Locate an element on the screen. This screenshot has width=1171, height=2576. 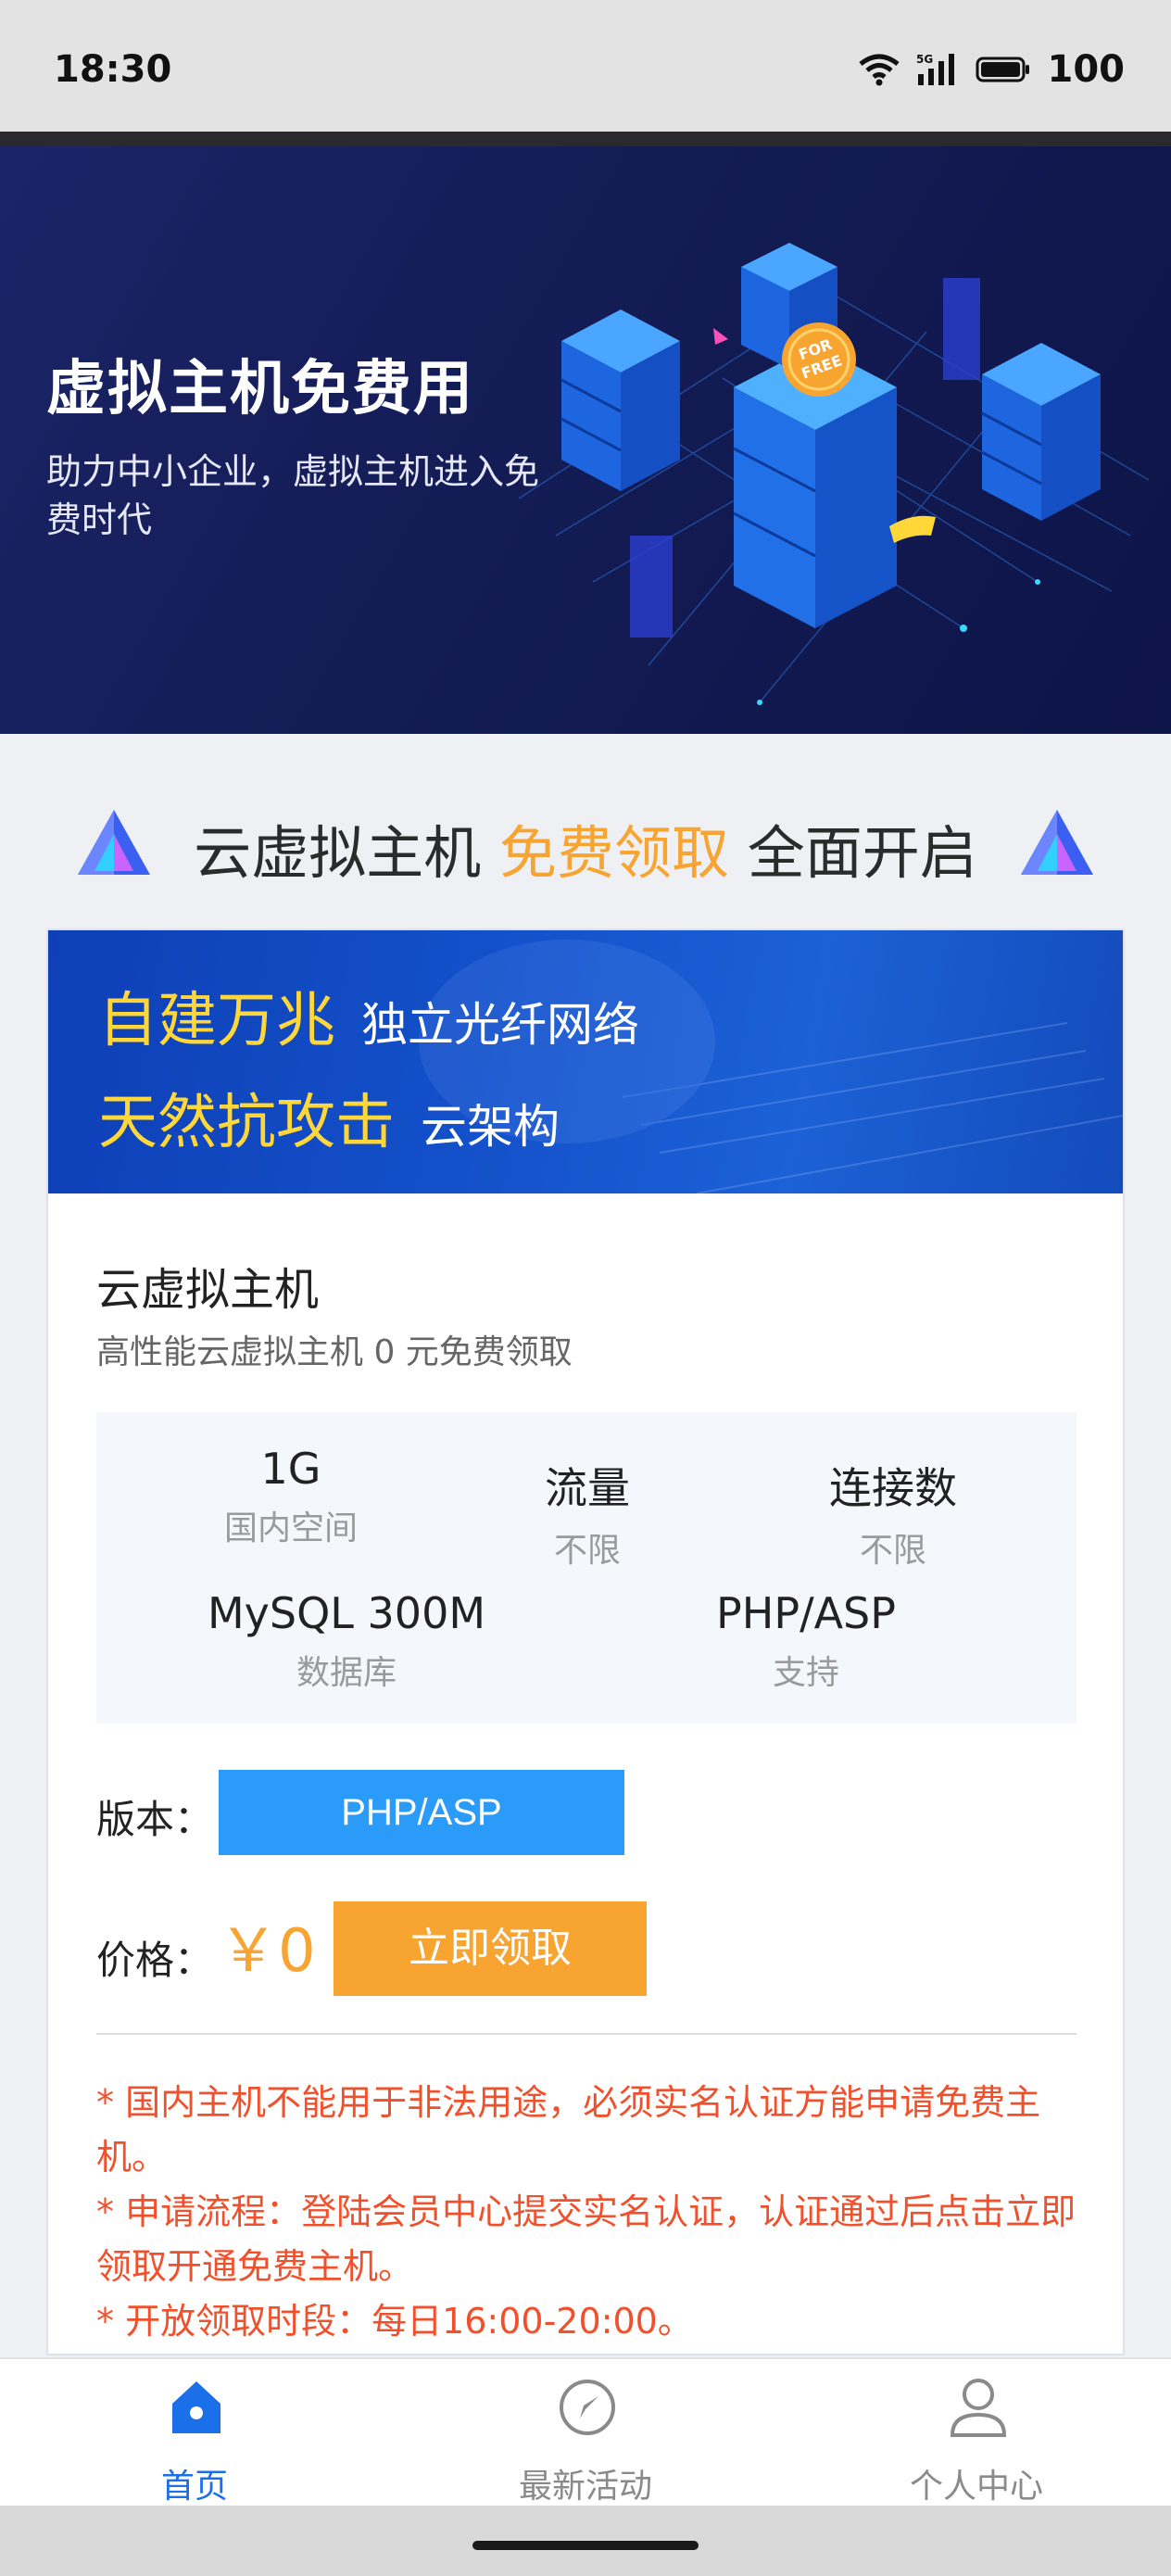
status-bar: 18:30 5G 100 is located at coordinates (585, 66).